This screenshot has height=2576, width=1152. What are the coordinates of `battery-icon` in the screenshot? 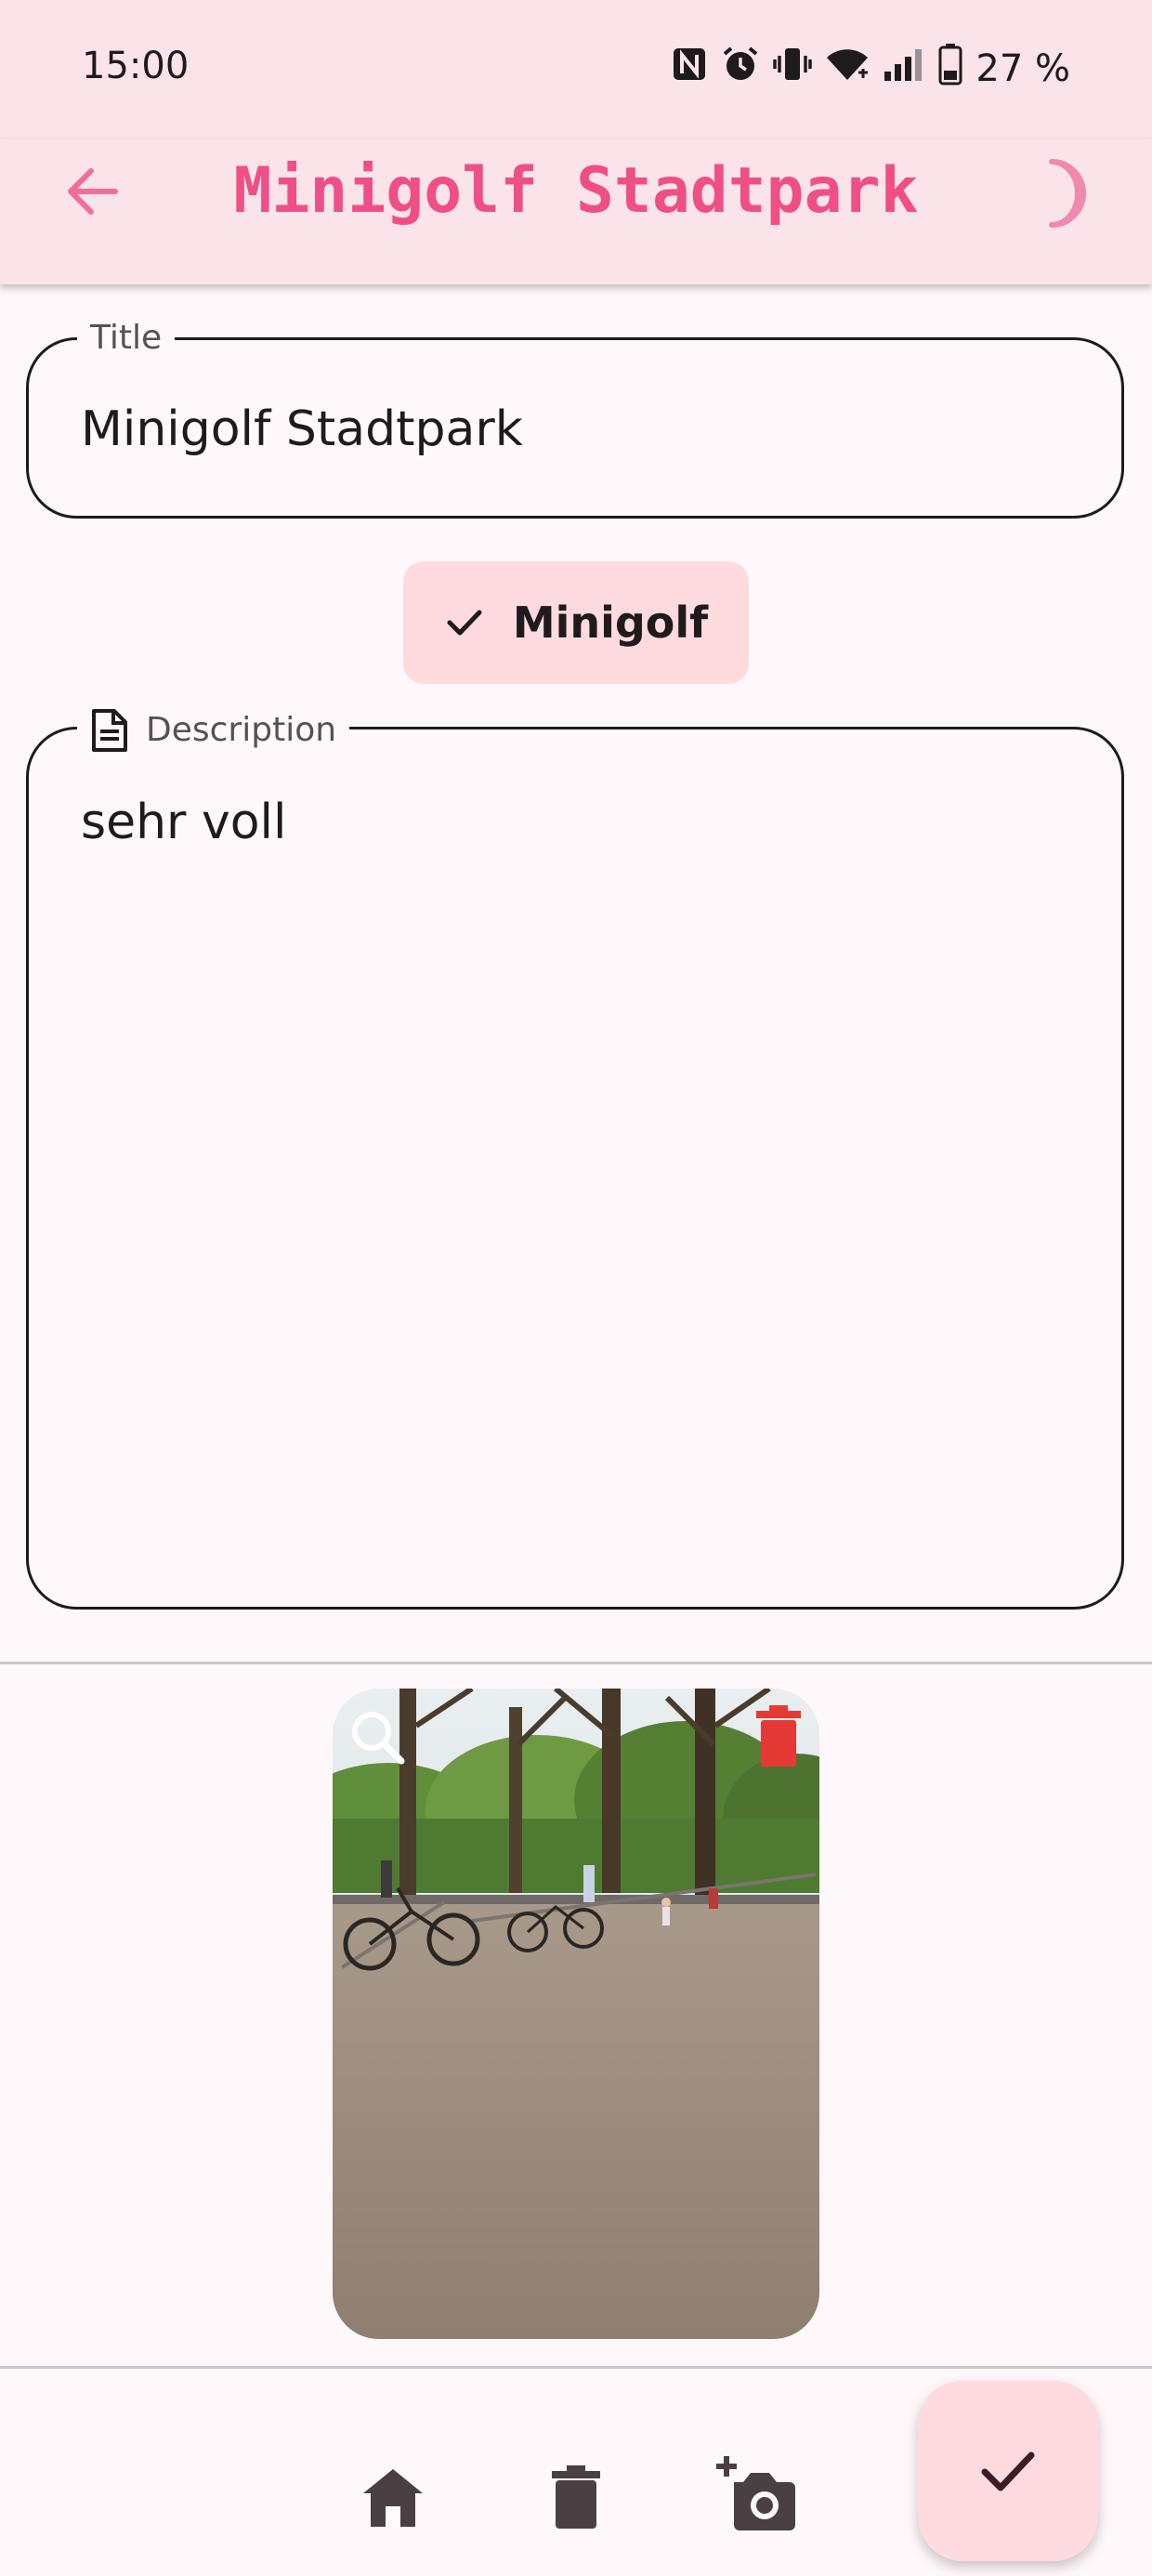 It's located at (950, 68).